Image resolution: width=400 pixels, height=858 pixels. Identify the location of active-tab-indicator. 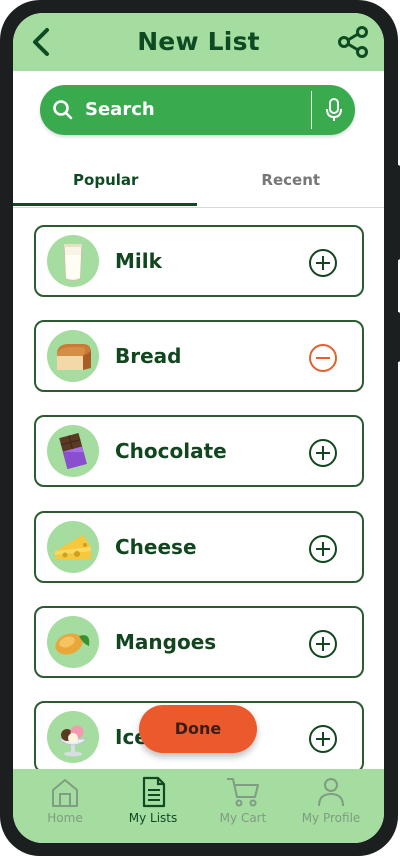
(105, 204).